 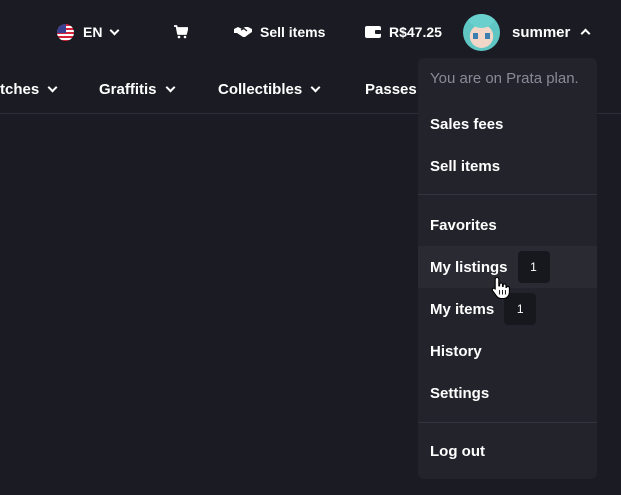 I want to click on menu-item-label: Log out, so click(x=457, y=451).